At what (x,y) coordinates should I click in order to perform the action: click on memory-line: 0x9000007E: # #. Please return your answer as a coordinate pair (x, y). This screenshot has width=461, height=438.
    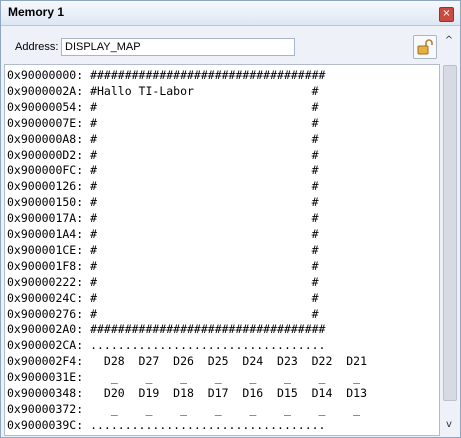
    Looking at the image, I should click on (163, 122).